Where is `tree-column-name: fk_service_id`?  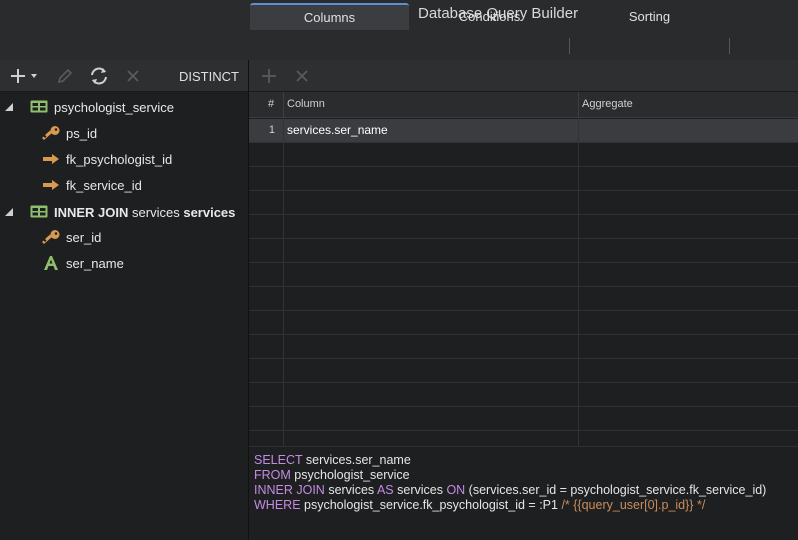 tree-column-name: fk_service_id is located at coordinates (104, 185).